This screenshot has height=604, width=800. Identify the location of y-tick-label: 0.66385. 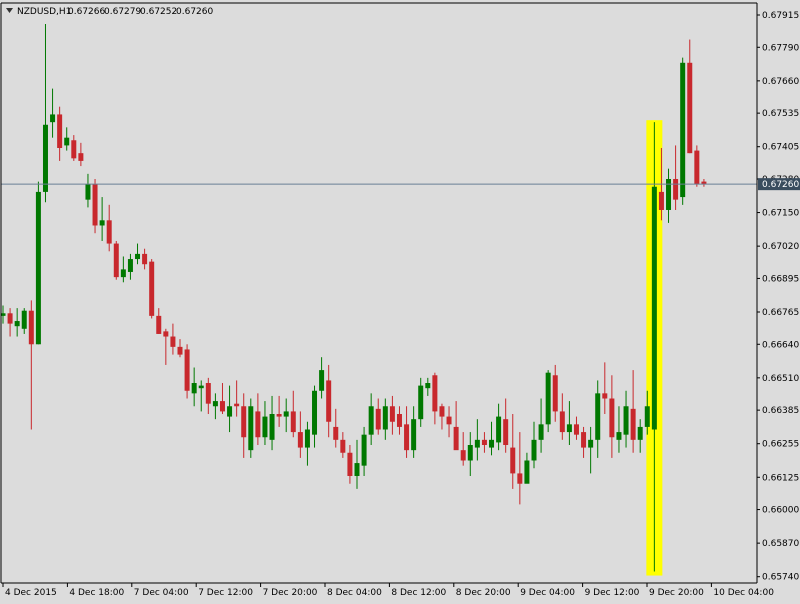
(780, 411).